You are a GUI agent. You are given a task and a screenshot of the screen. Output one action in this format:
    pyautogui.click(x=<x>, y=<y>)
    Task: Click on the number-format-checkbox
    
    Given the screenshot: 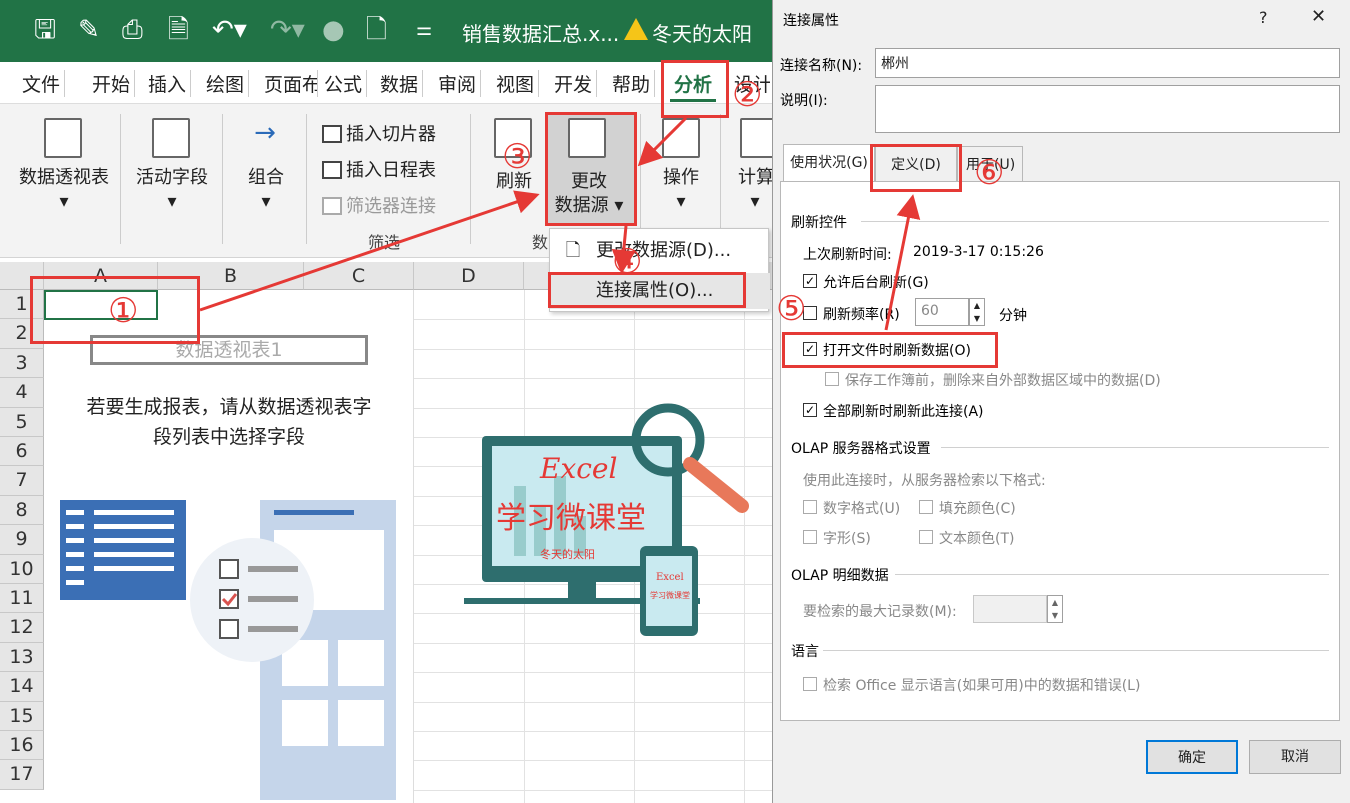 What is the action you would take?
    pyautogui.click(x=810, y=507)
    